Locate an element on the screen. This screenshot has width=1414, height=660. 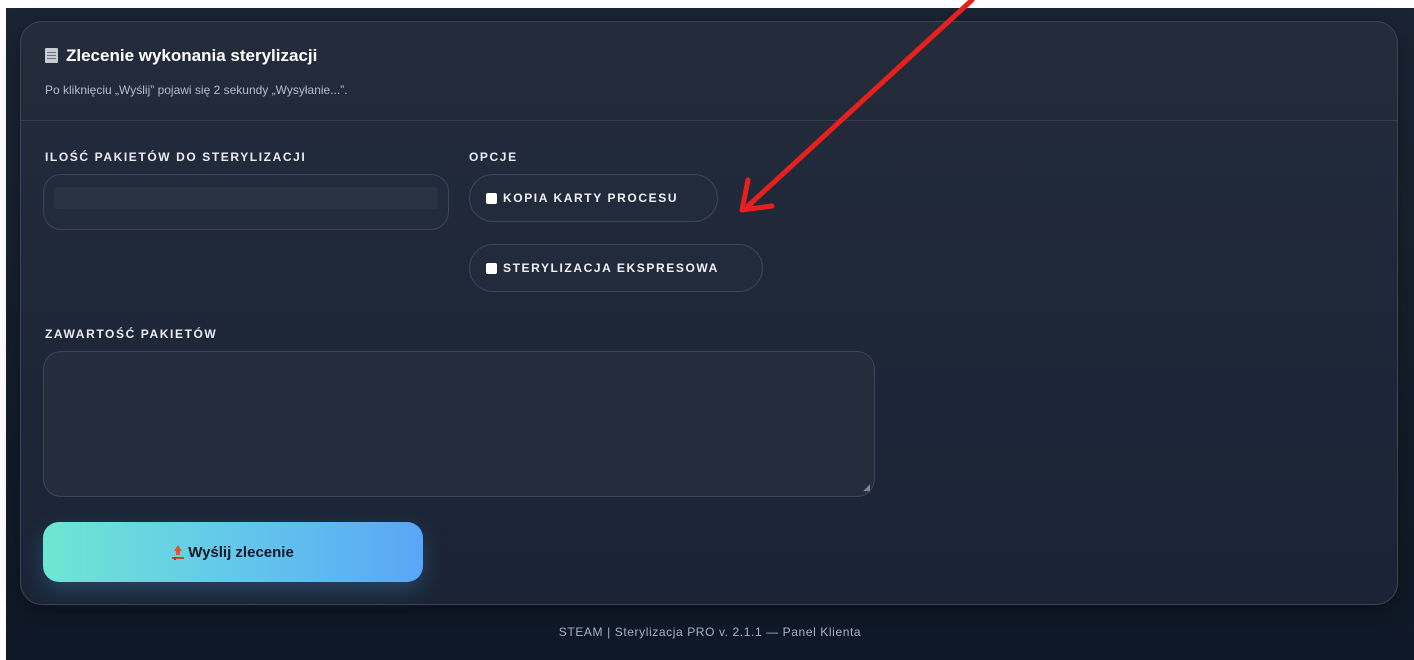
form-title-text: Zlecenie wykonania sterylizacji is located at coordinates (192, 55).